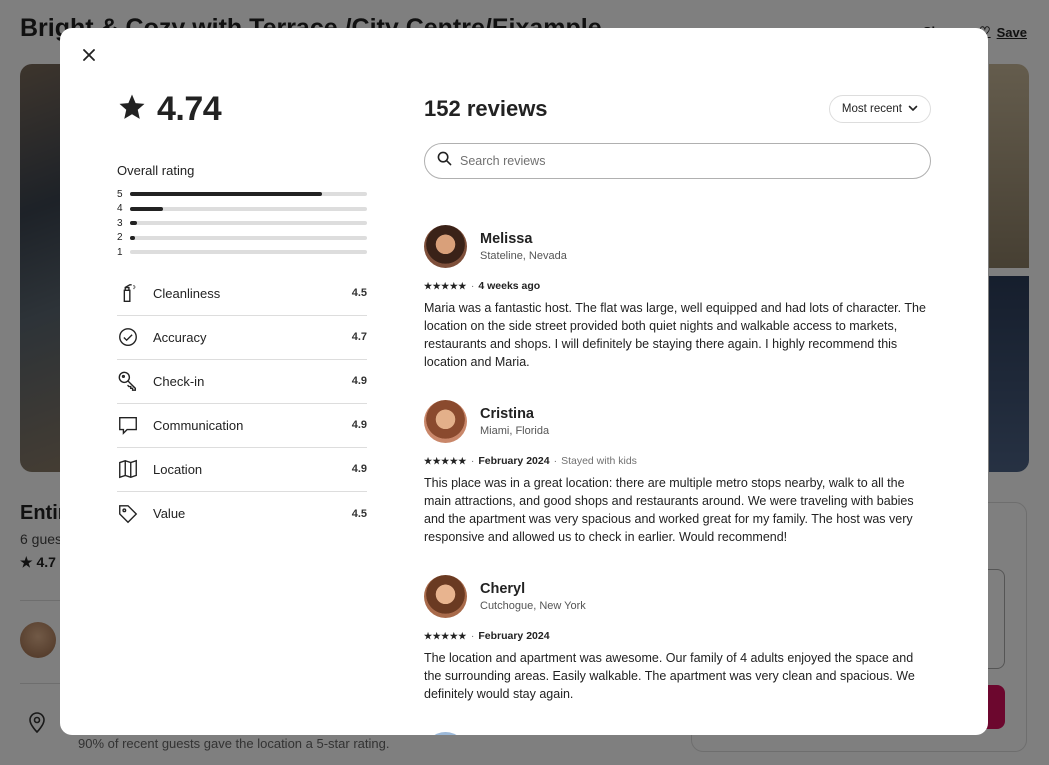 The width and height of the screenshot is (1049, 765). What do you see at coordinates (871, 109) in the screenshot?
I see `sort-label: Most recent` at bounding box center [871, 109].